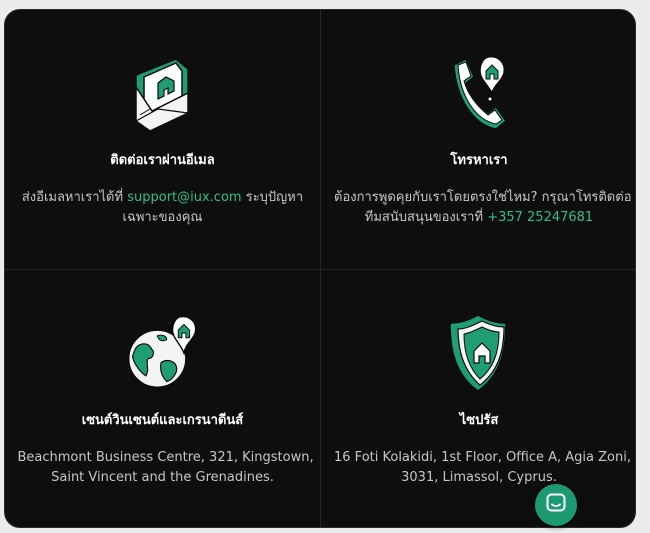 Image resolution: width=650 pixels, height=533 pixels. I want to click on email-desc-prefix: ส่งอีเมลหาเราได้ที่, so click(74, 197).